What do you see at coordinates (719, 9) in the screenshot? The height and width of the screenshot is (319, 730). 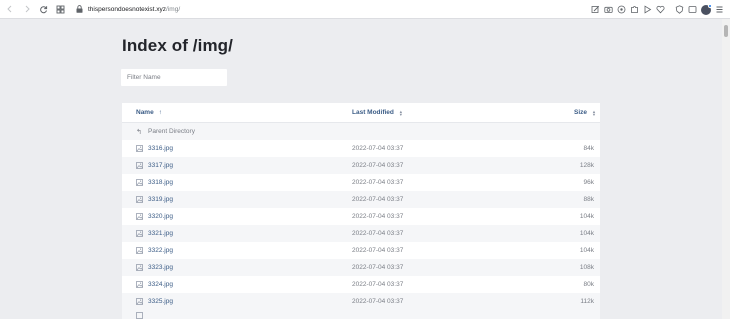 I see `menu-icon` at bounding box center [719, 9].